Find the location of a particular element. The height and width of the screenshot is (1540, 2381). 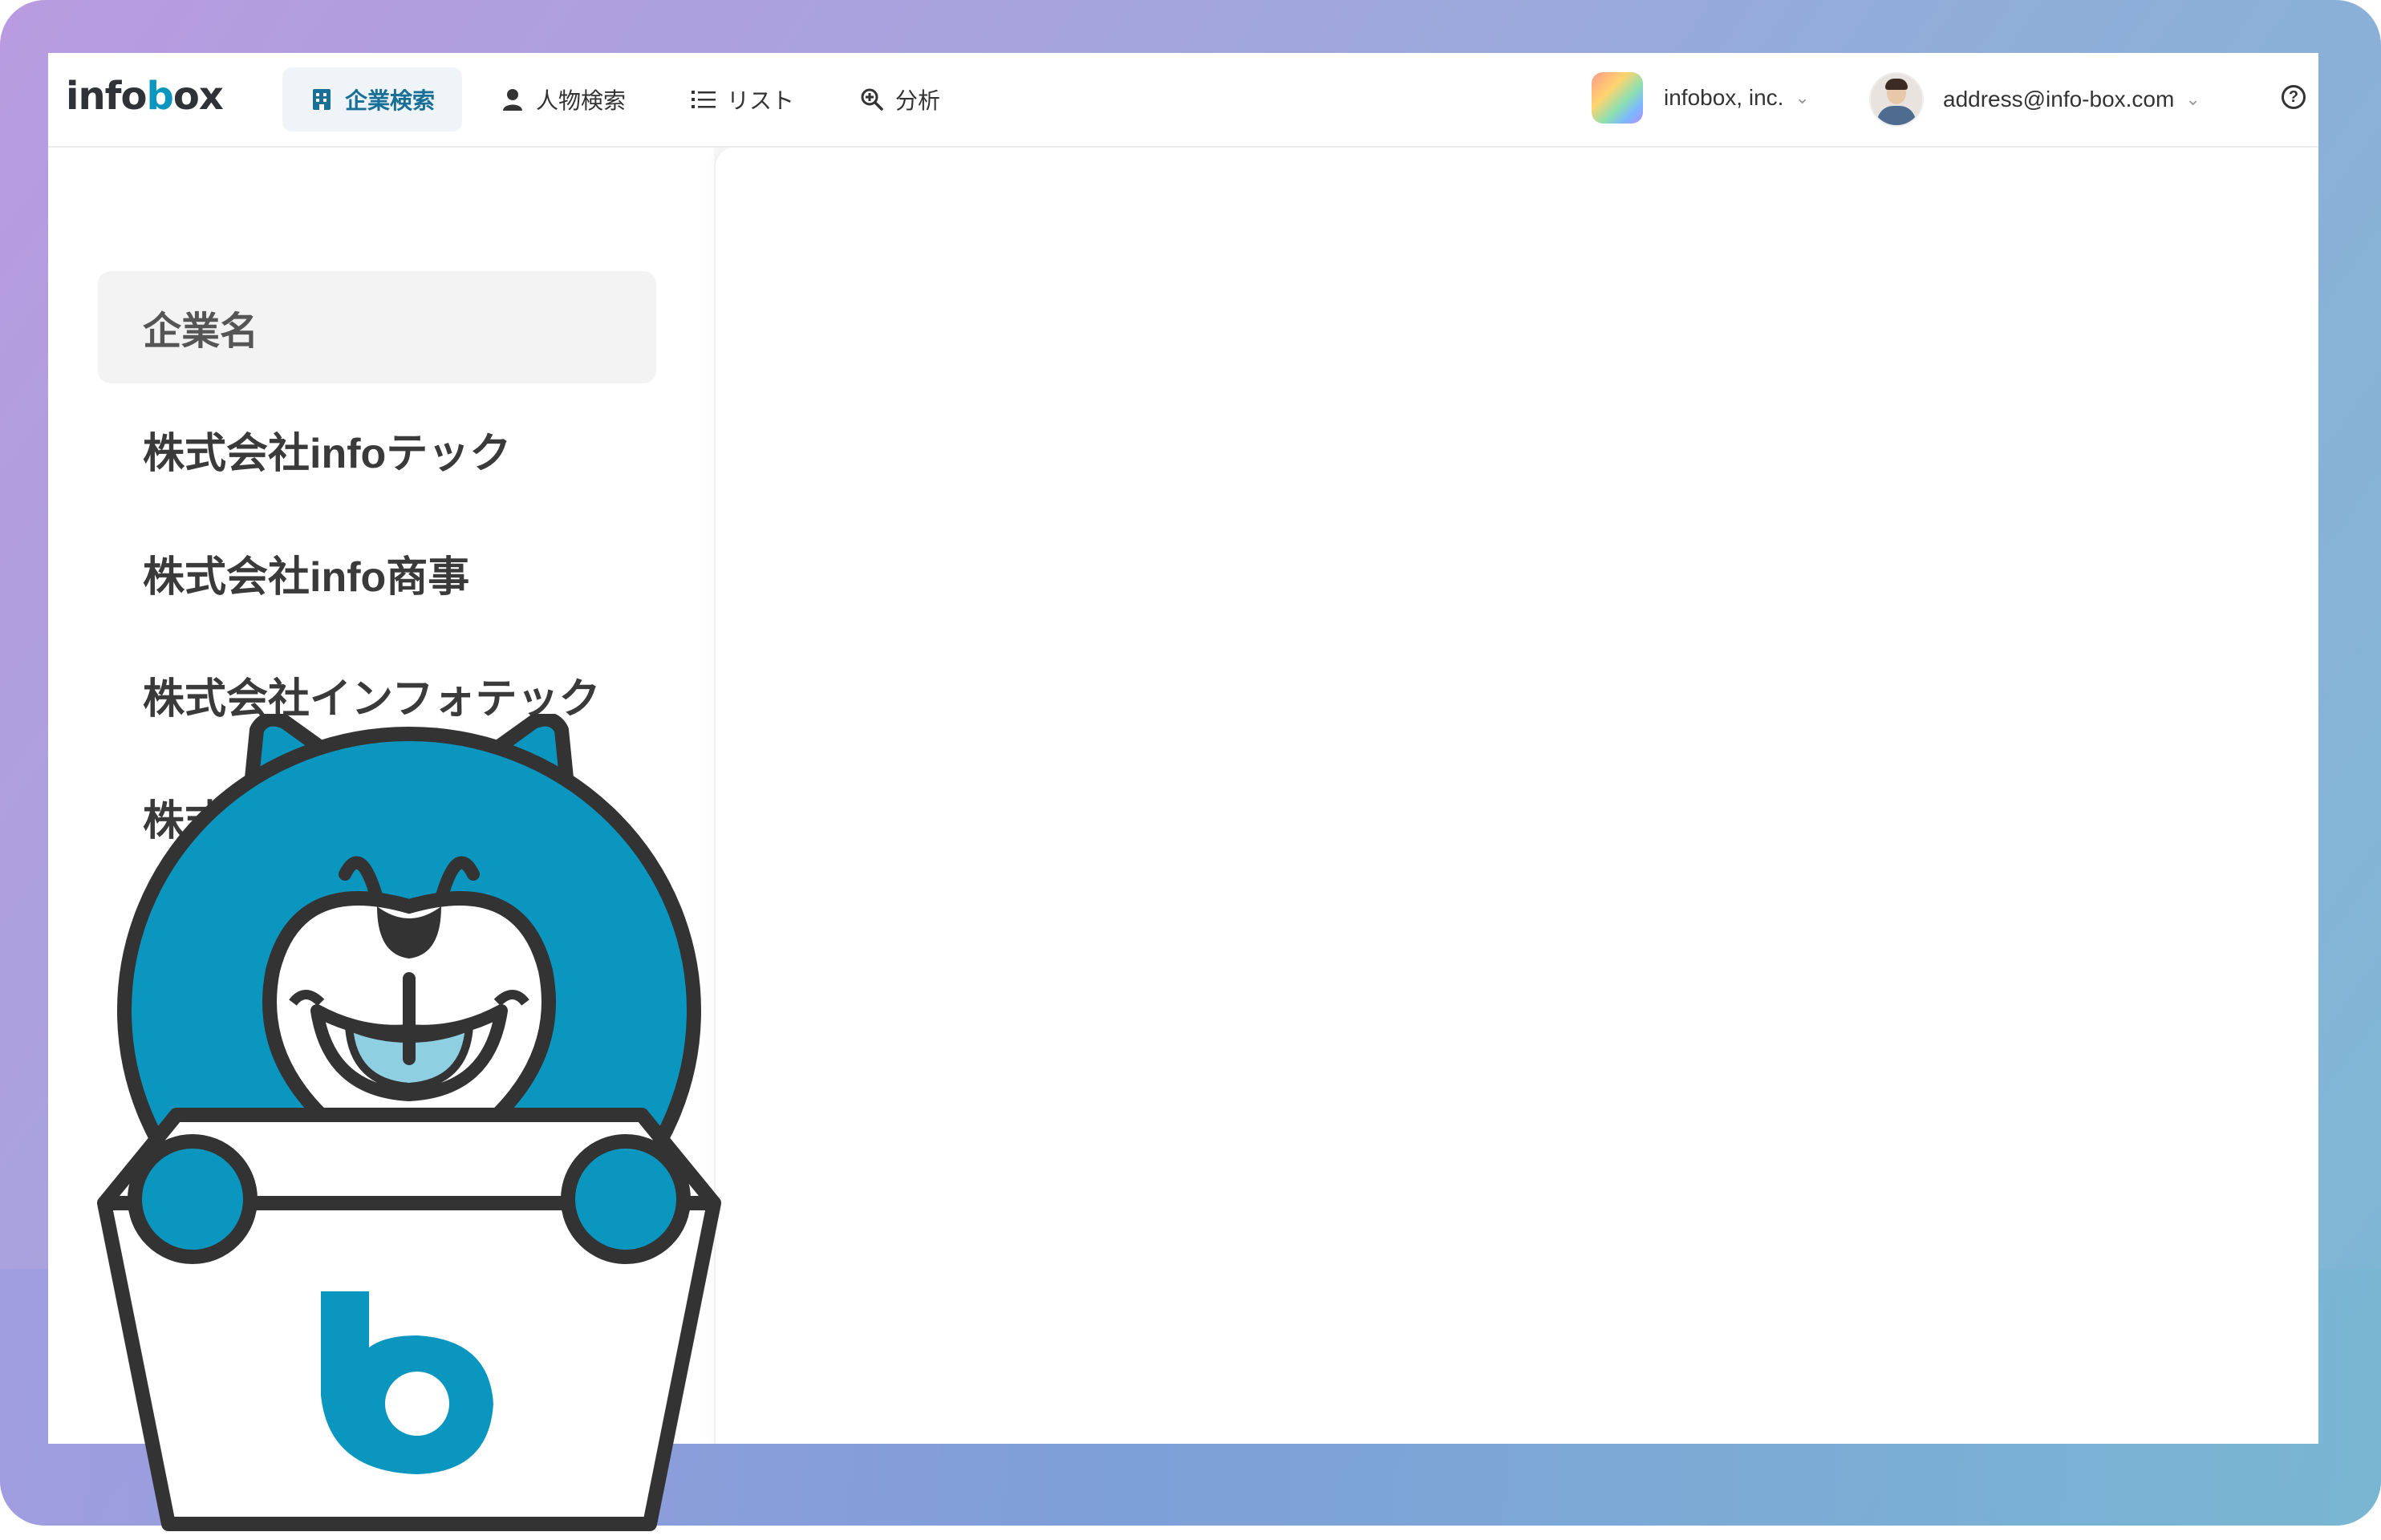

mascot-illustration is located at coordinates (409, 1122).